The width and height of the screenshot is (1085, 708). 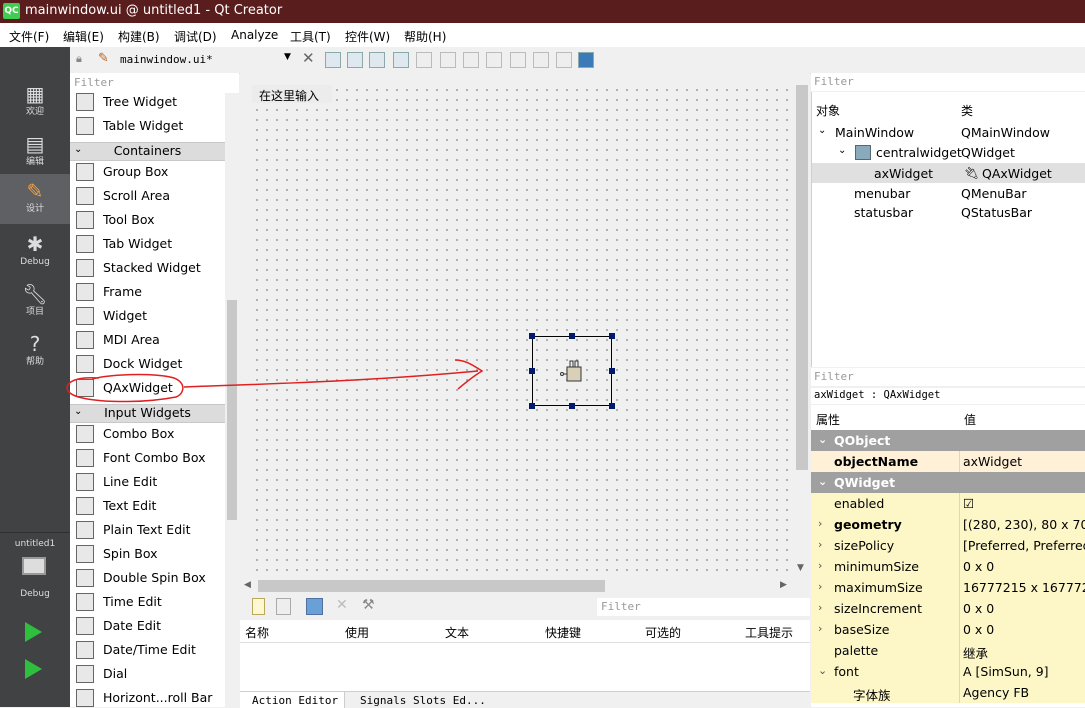 What do you see at coordinates (948, 173) in the screenshot?
I see `tree-row-axwidget: axWidget 🔌︎ QAxWidget` at bounding box center [948, 173].